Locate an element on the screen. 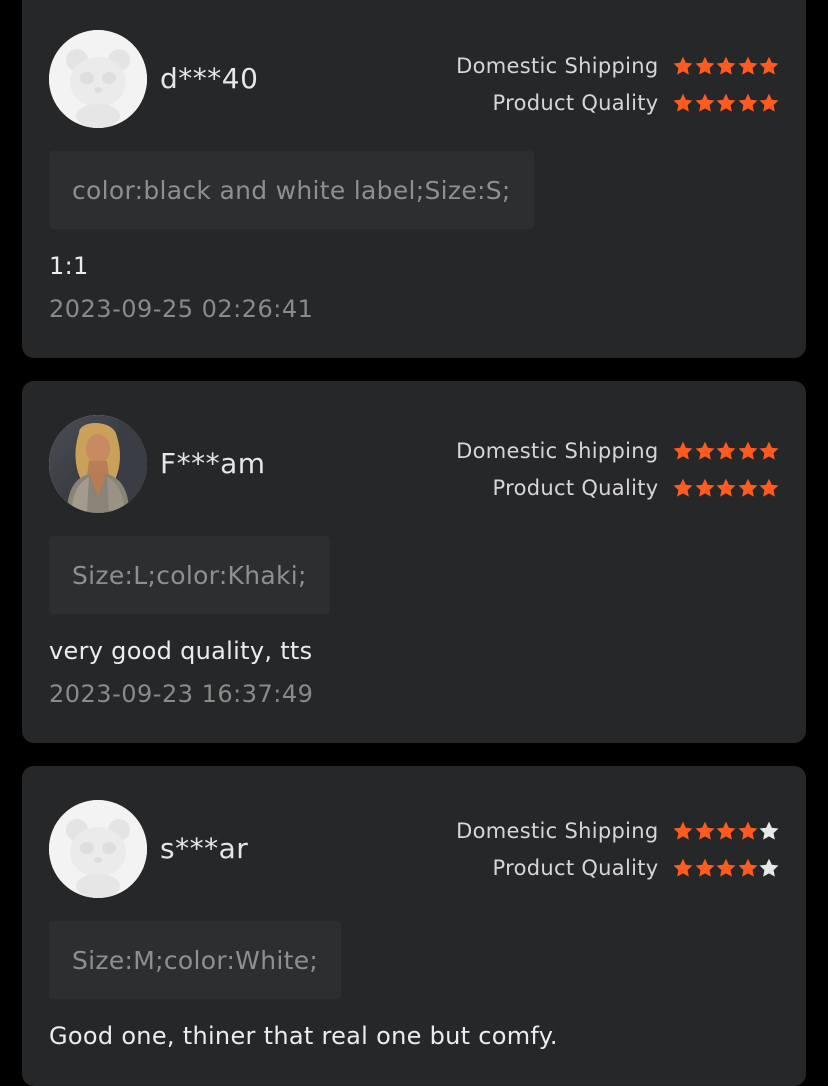 Image resolution: width=828 pixels, height=1086 pixels. reviewer-name: s***ar is located at coordinates (204, 848).